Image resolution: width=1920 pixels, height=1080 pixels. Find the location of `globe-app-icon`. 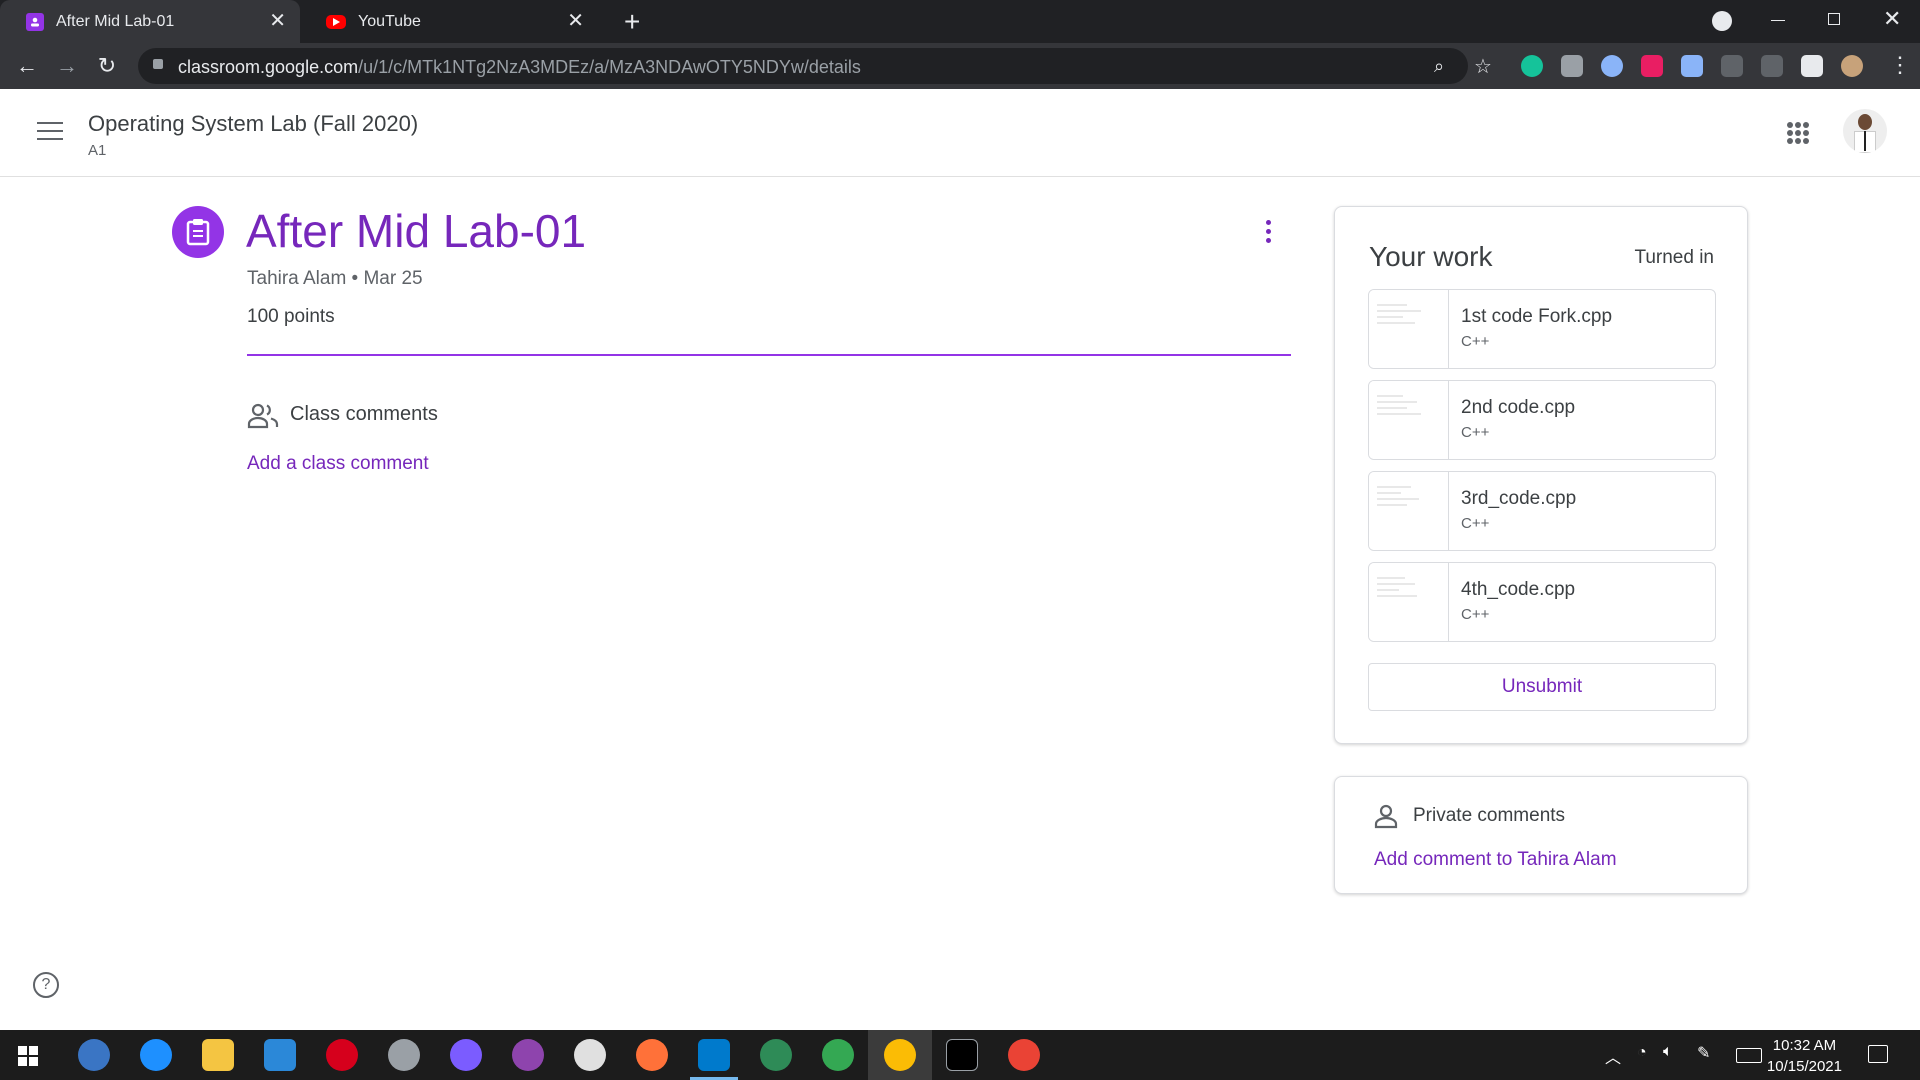

globe-app-icon is located at coordinates (776, 1055).